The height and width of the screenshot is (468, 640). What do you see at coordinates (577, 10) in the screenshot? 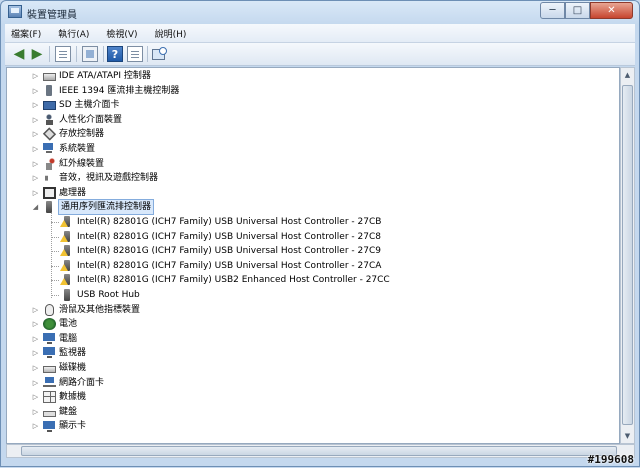
I see `maximize-button: □` at bounding box center [577, 10].